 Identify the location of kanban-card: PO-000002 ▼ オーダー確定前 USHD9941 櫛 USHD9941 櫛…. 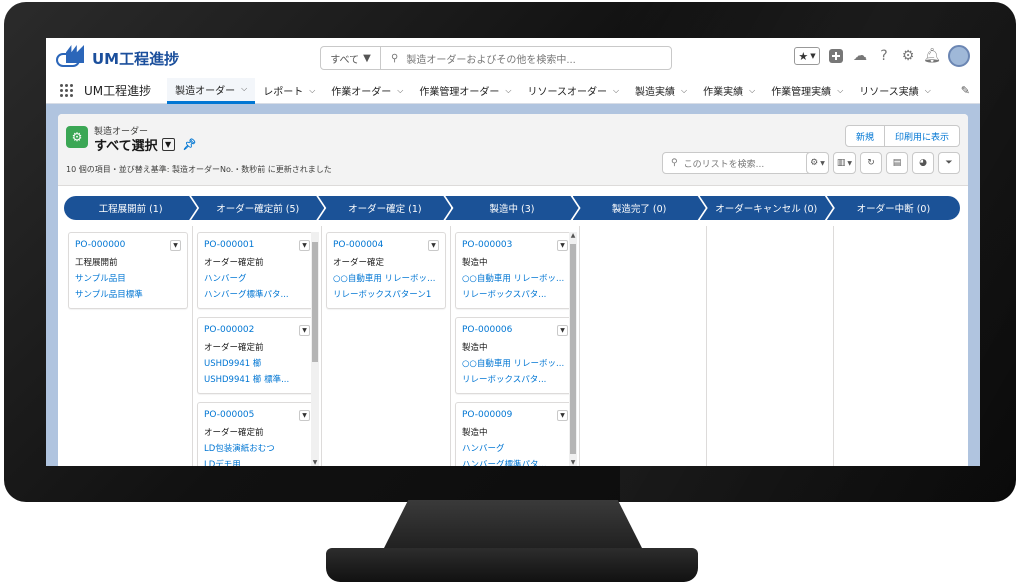
(257, 355).